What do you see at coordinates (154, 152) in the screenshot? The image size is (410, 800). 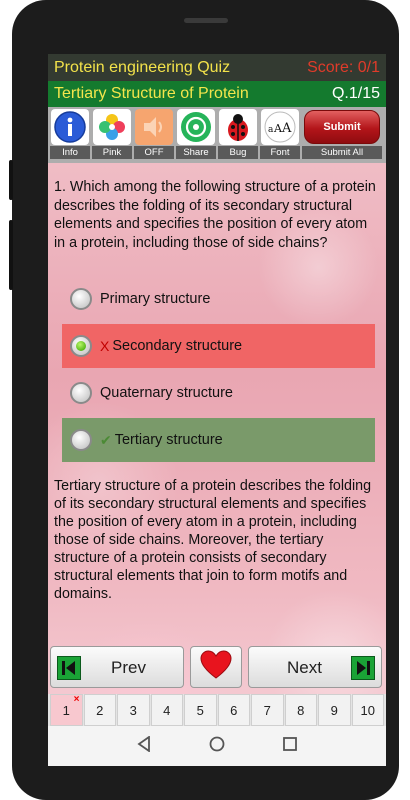 I see `sound-label: OFF` at bounding box center [154, 152].